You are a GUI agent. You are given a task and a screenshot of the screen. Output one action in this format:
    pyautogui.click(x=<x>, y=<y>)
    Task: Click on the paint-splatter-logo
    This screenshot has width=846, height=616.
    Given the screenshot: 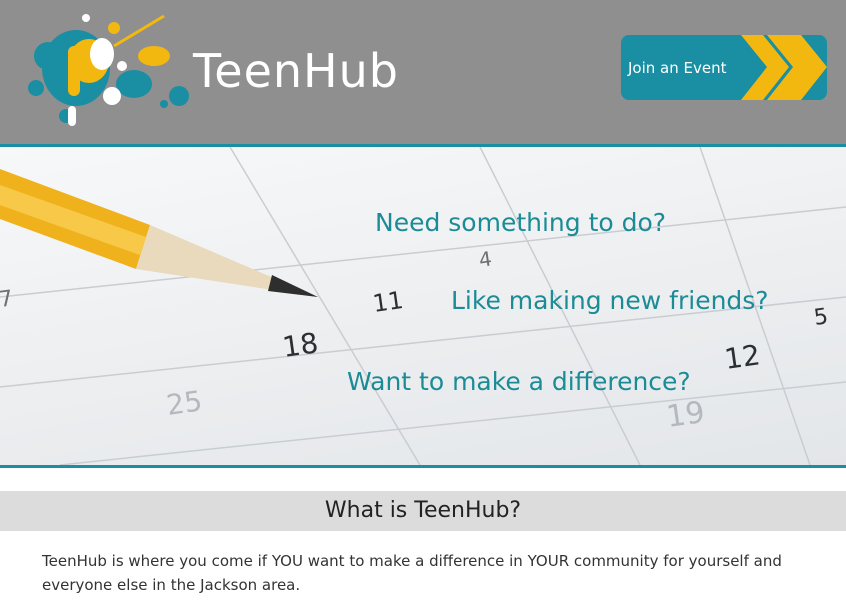 What is the action you would take?
    pyautogui.click(x=104, y=71)
    